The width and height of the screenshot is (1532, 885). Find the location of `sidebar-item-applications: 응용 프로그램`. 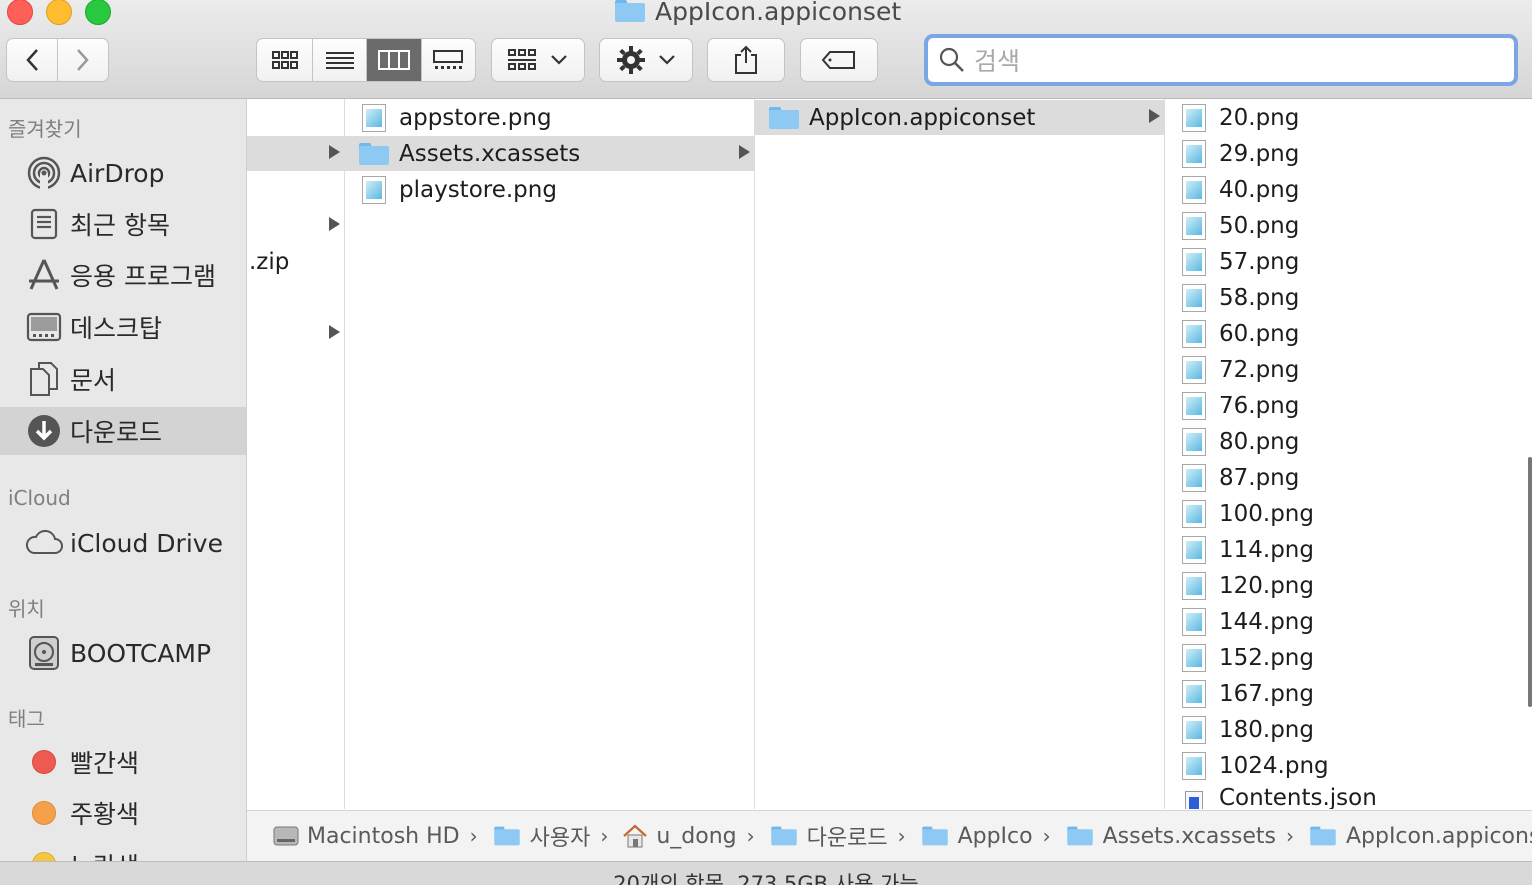

sidebar-item-applications: 응용 프로그램 is located at coordinates (123, 275).